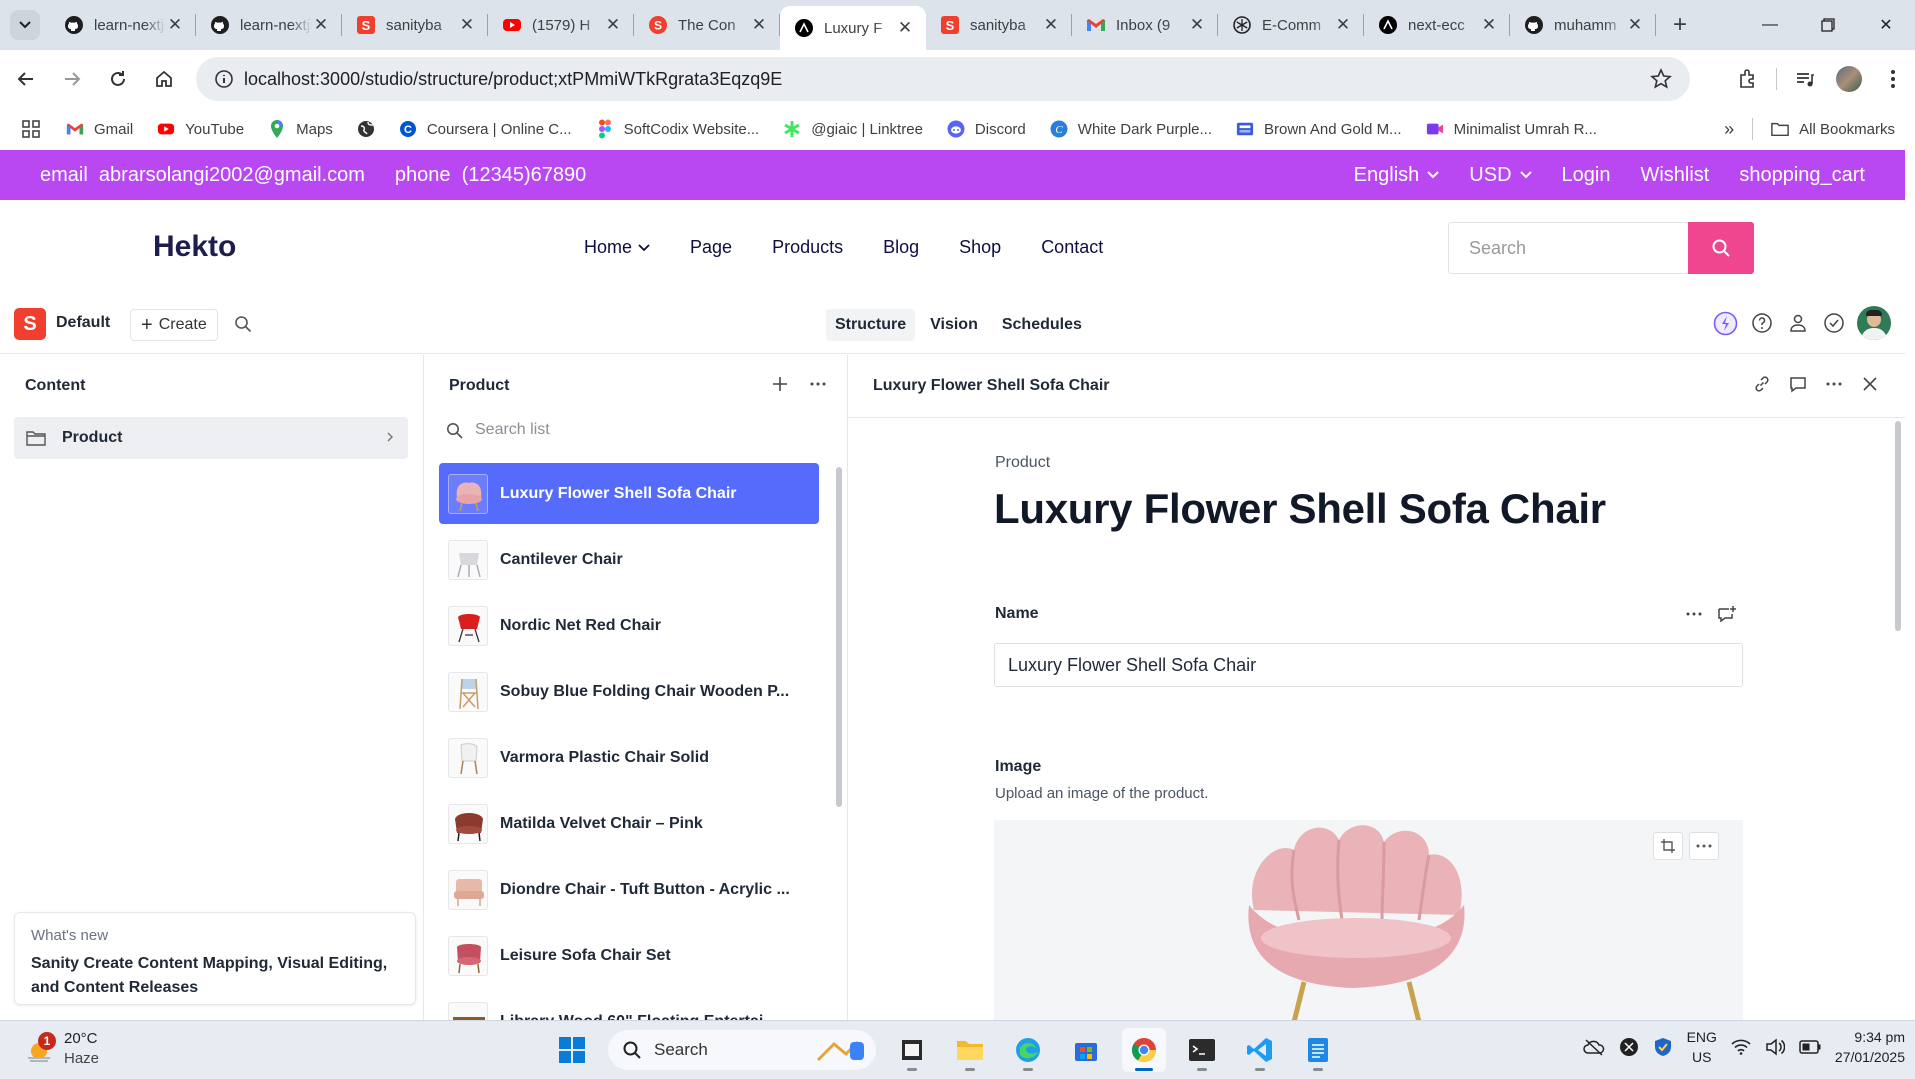 The image size is (1915, 1079). I want to click on create-button: + Create, so click(174, 325).